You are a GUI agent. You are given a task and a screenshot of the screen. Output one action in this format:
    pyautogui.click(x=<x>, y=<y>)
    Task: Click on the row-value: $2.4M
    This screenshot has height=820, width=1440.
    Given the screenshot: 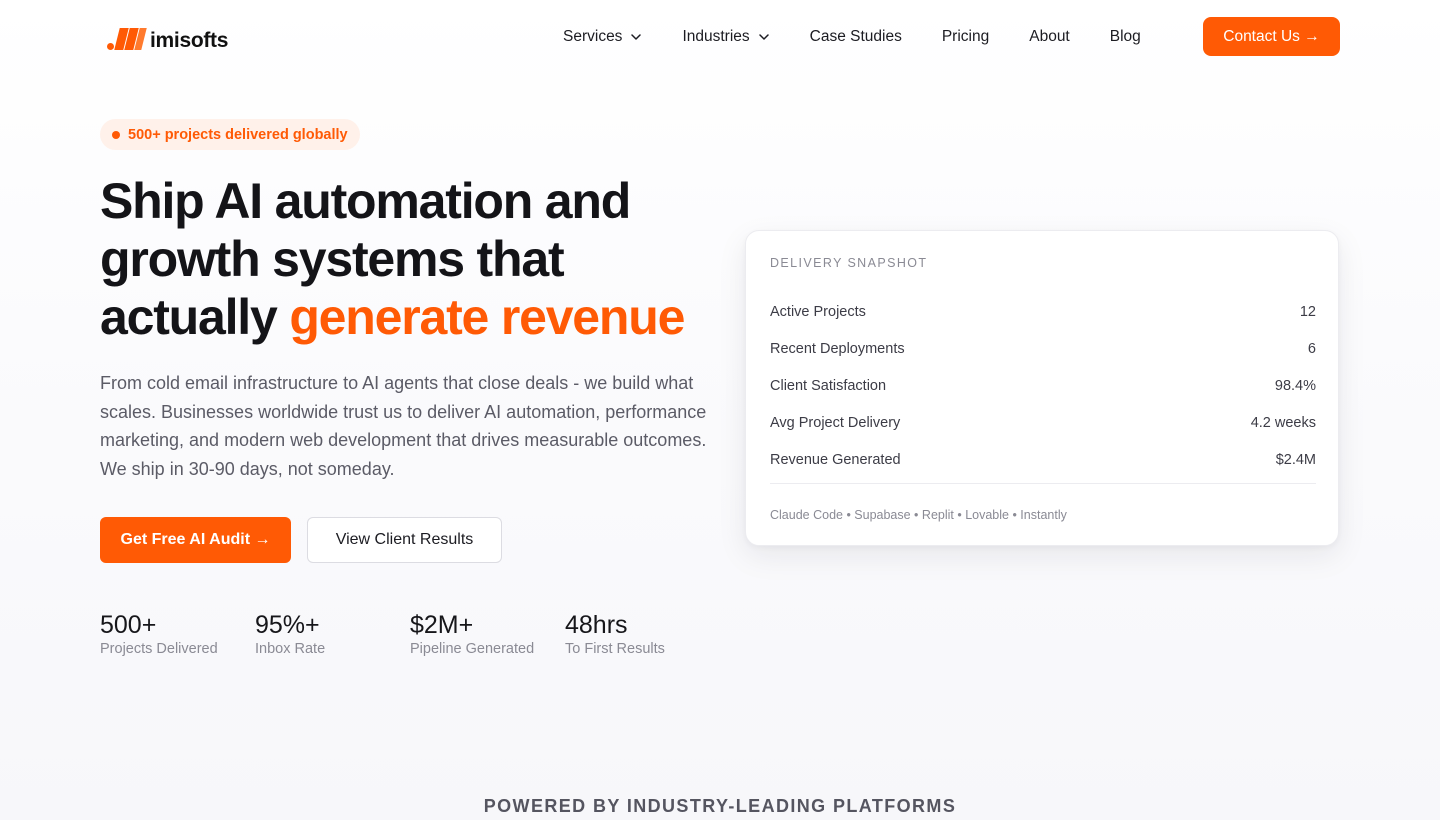 What is the action you would take?
    pyautogui.click(x=1295, y=459)
    